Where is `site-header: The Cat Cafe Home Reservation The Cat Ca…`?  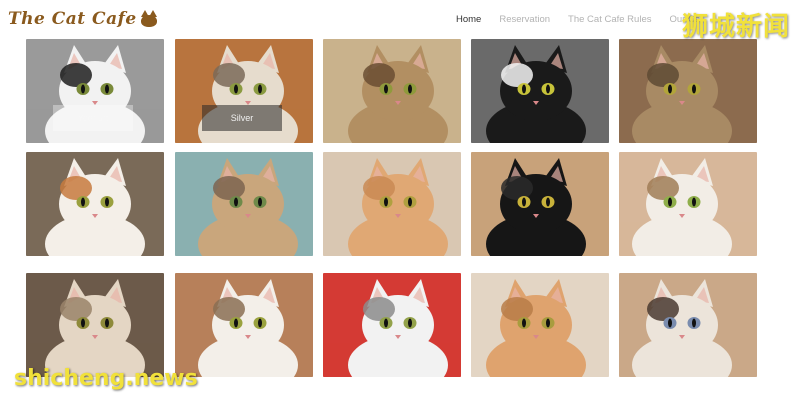
site-header: The Cat Cafe Home Reservation The Cat Ca… is located at coordinates (400, 19).